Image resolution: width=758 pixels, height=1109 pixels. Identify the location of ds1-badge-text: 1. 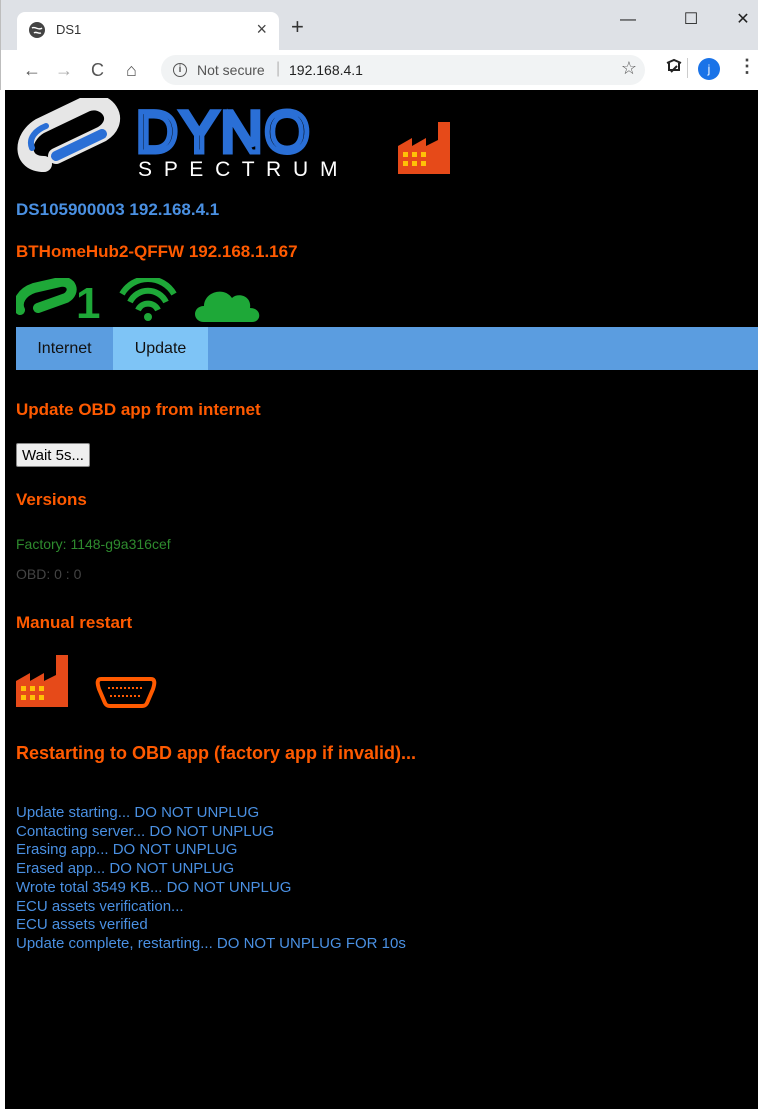
(88, 300).